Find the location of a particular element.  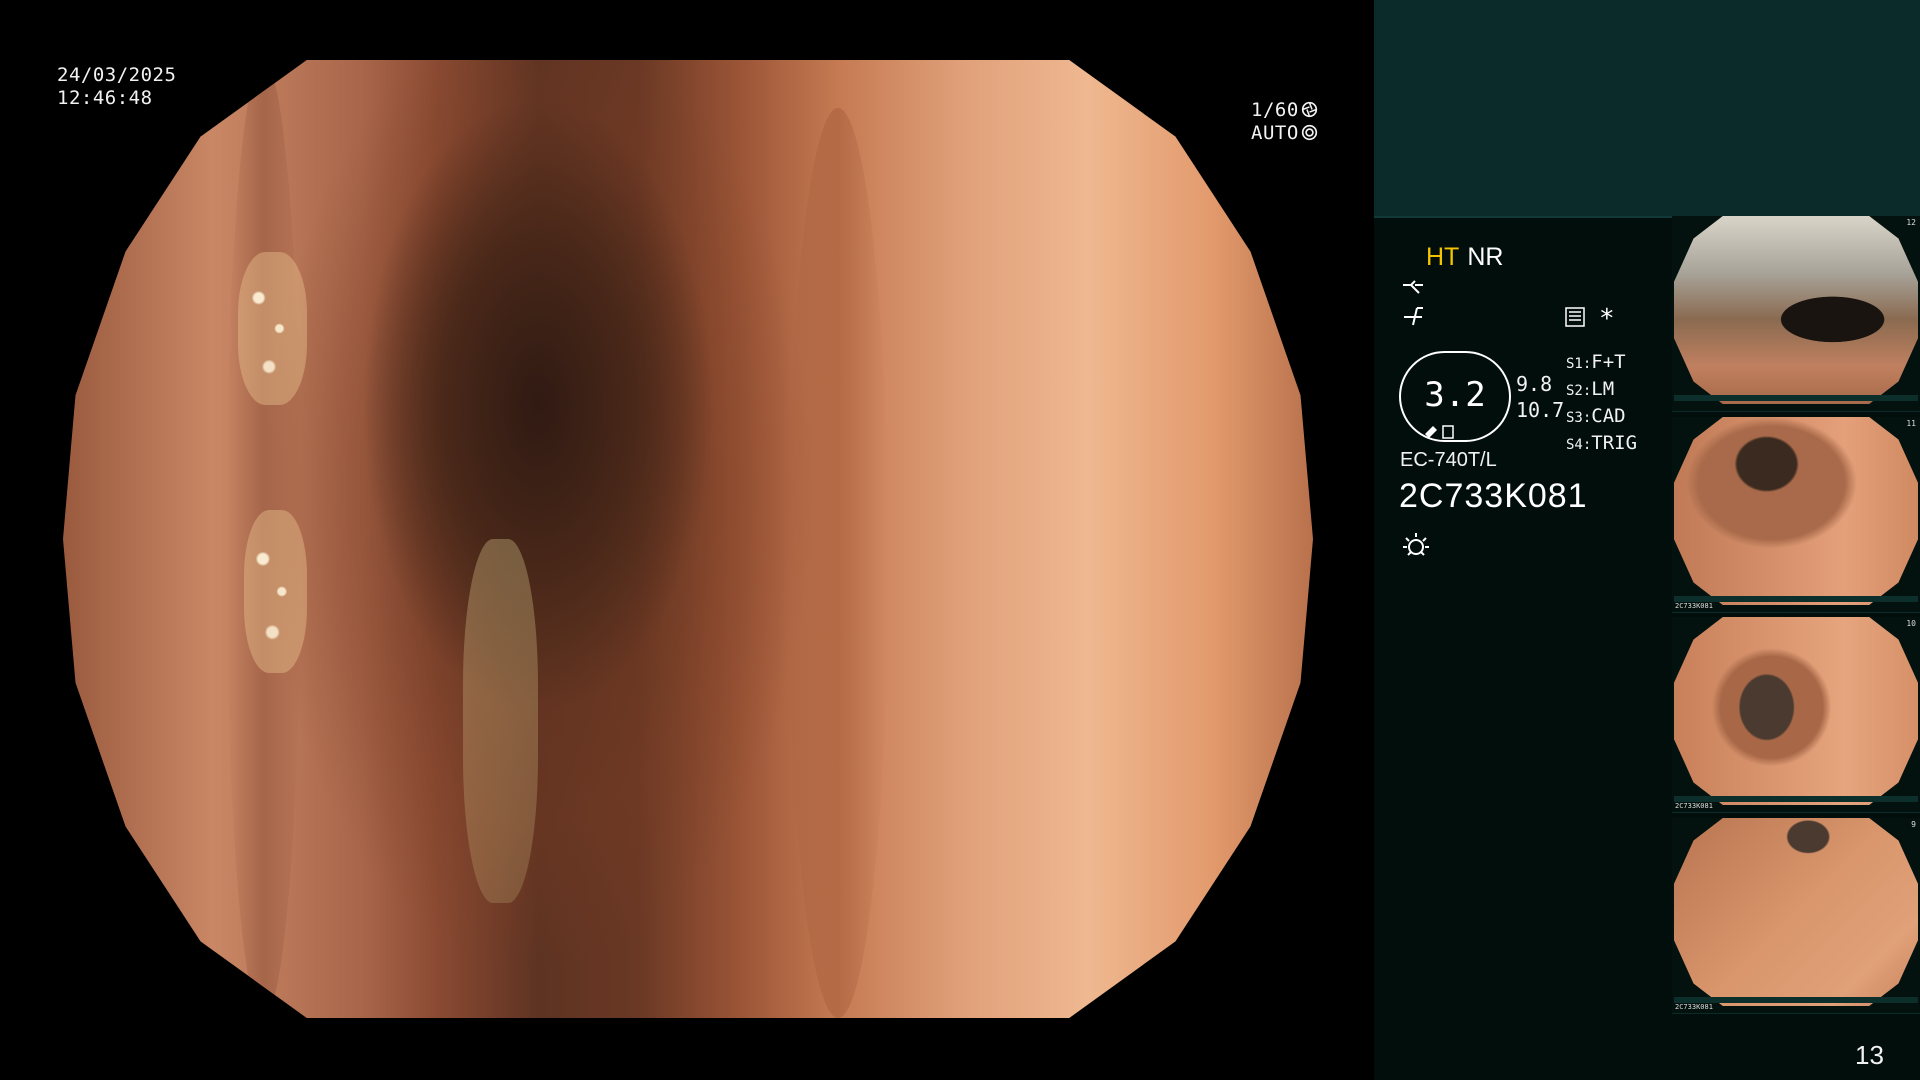

ht-mode-label: HT is located at coordinates (1443, 257).